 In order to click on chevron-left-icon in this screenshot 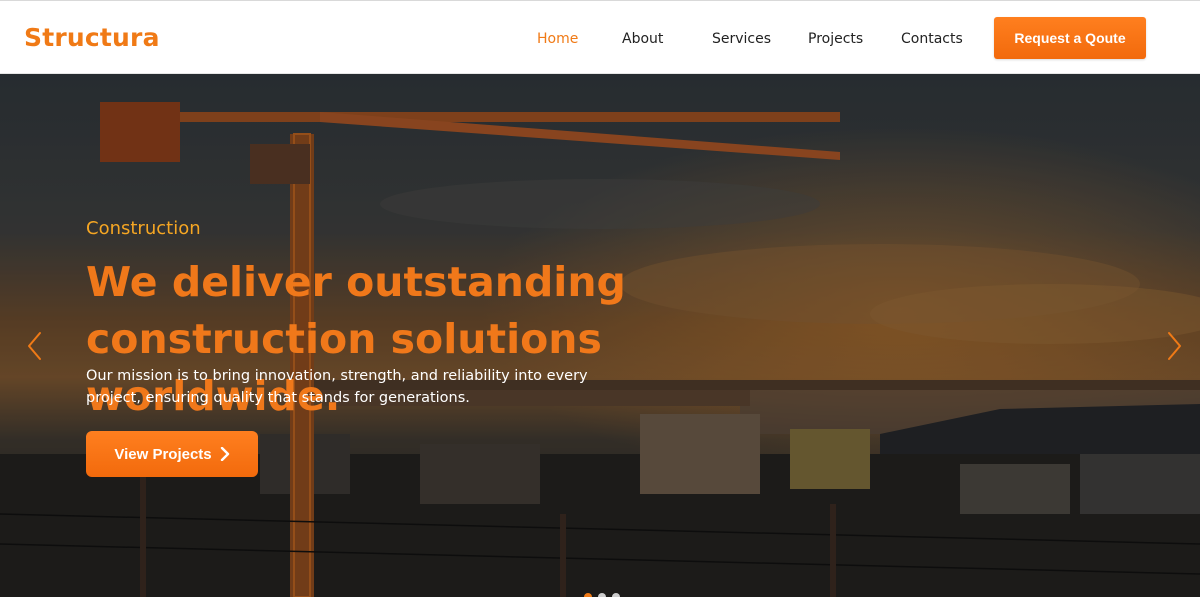, I will do `click(34, 346)`.